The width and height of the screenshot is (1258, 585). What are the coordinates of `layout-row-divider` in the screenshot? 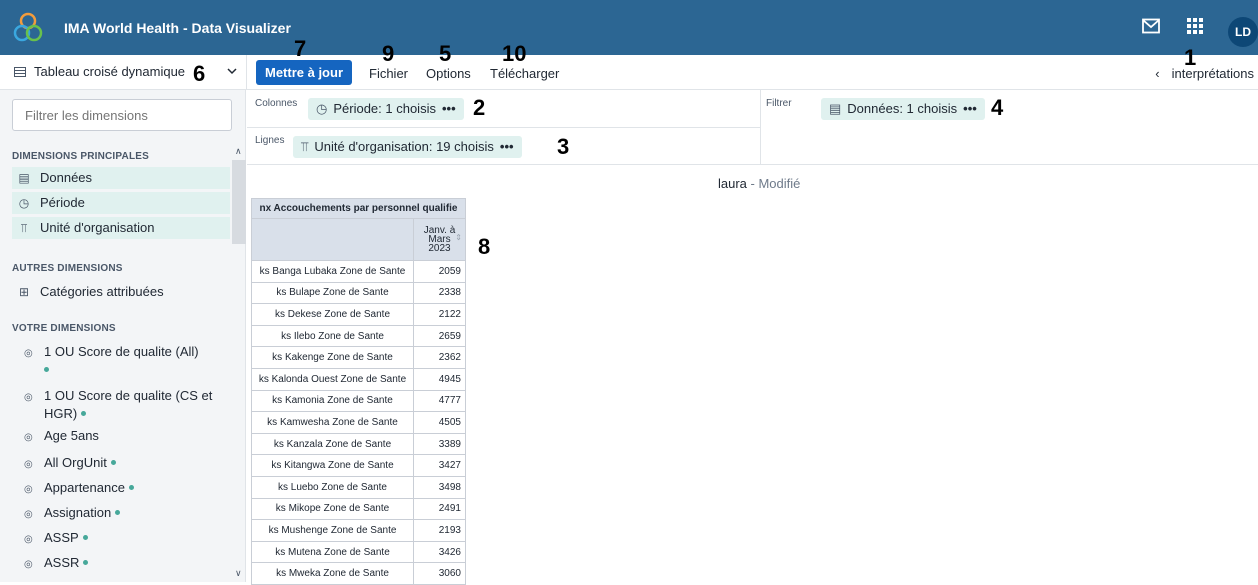 It's located at (503, 127).